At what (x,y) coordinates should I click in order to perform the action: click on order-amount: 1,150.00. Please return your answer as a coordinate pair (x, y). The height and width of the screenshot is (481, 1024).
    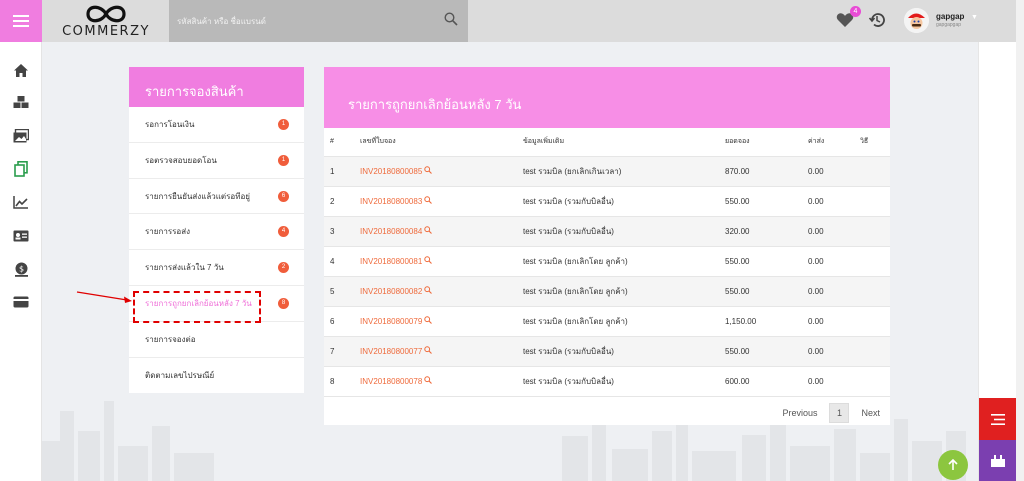
    Looking at the image, I should click on (766, 321).